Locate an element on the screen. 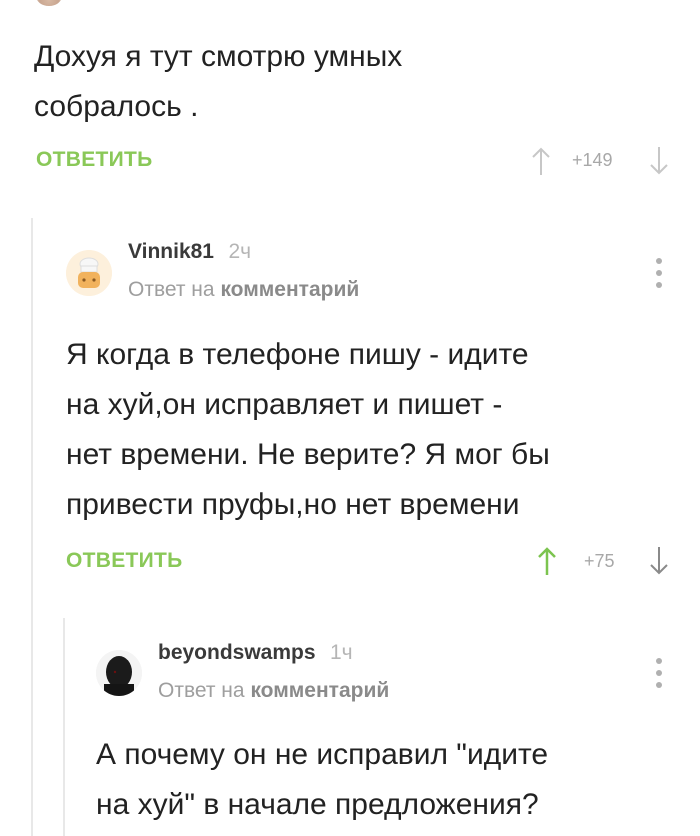  username: beyondswamps is located at coordinates (237, 652).